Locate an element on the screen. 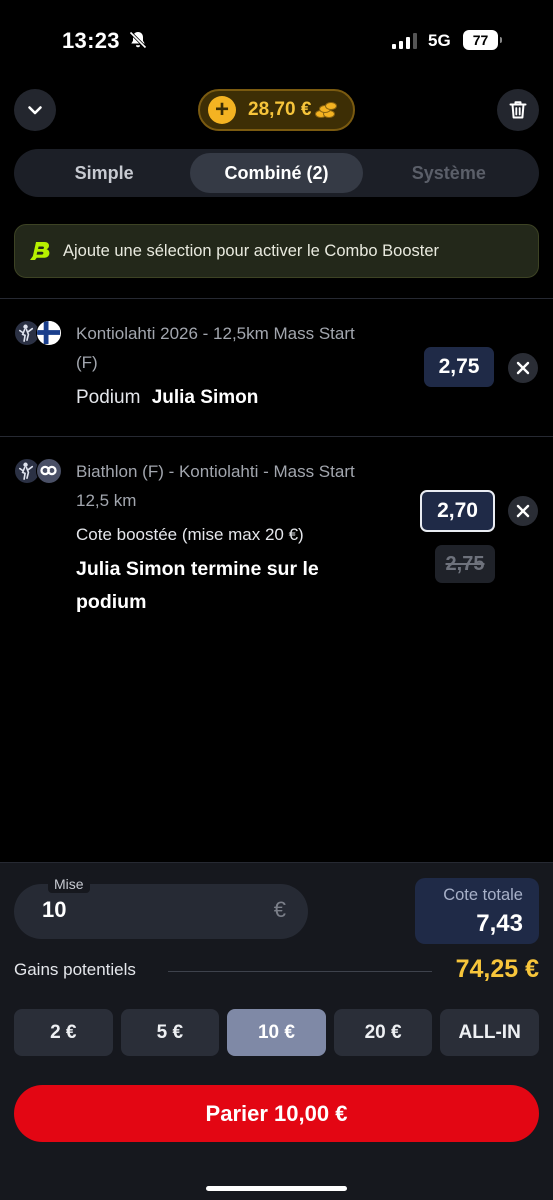  delete-all-button is located at coordinates (518, 110).